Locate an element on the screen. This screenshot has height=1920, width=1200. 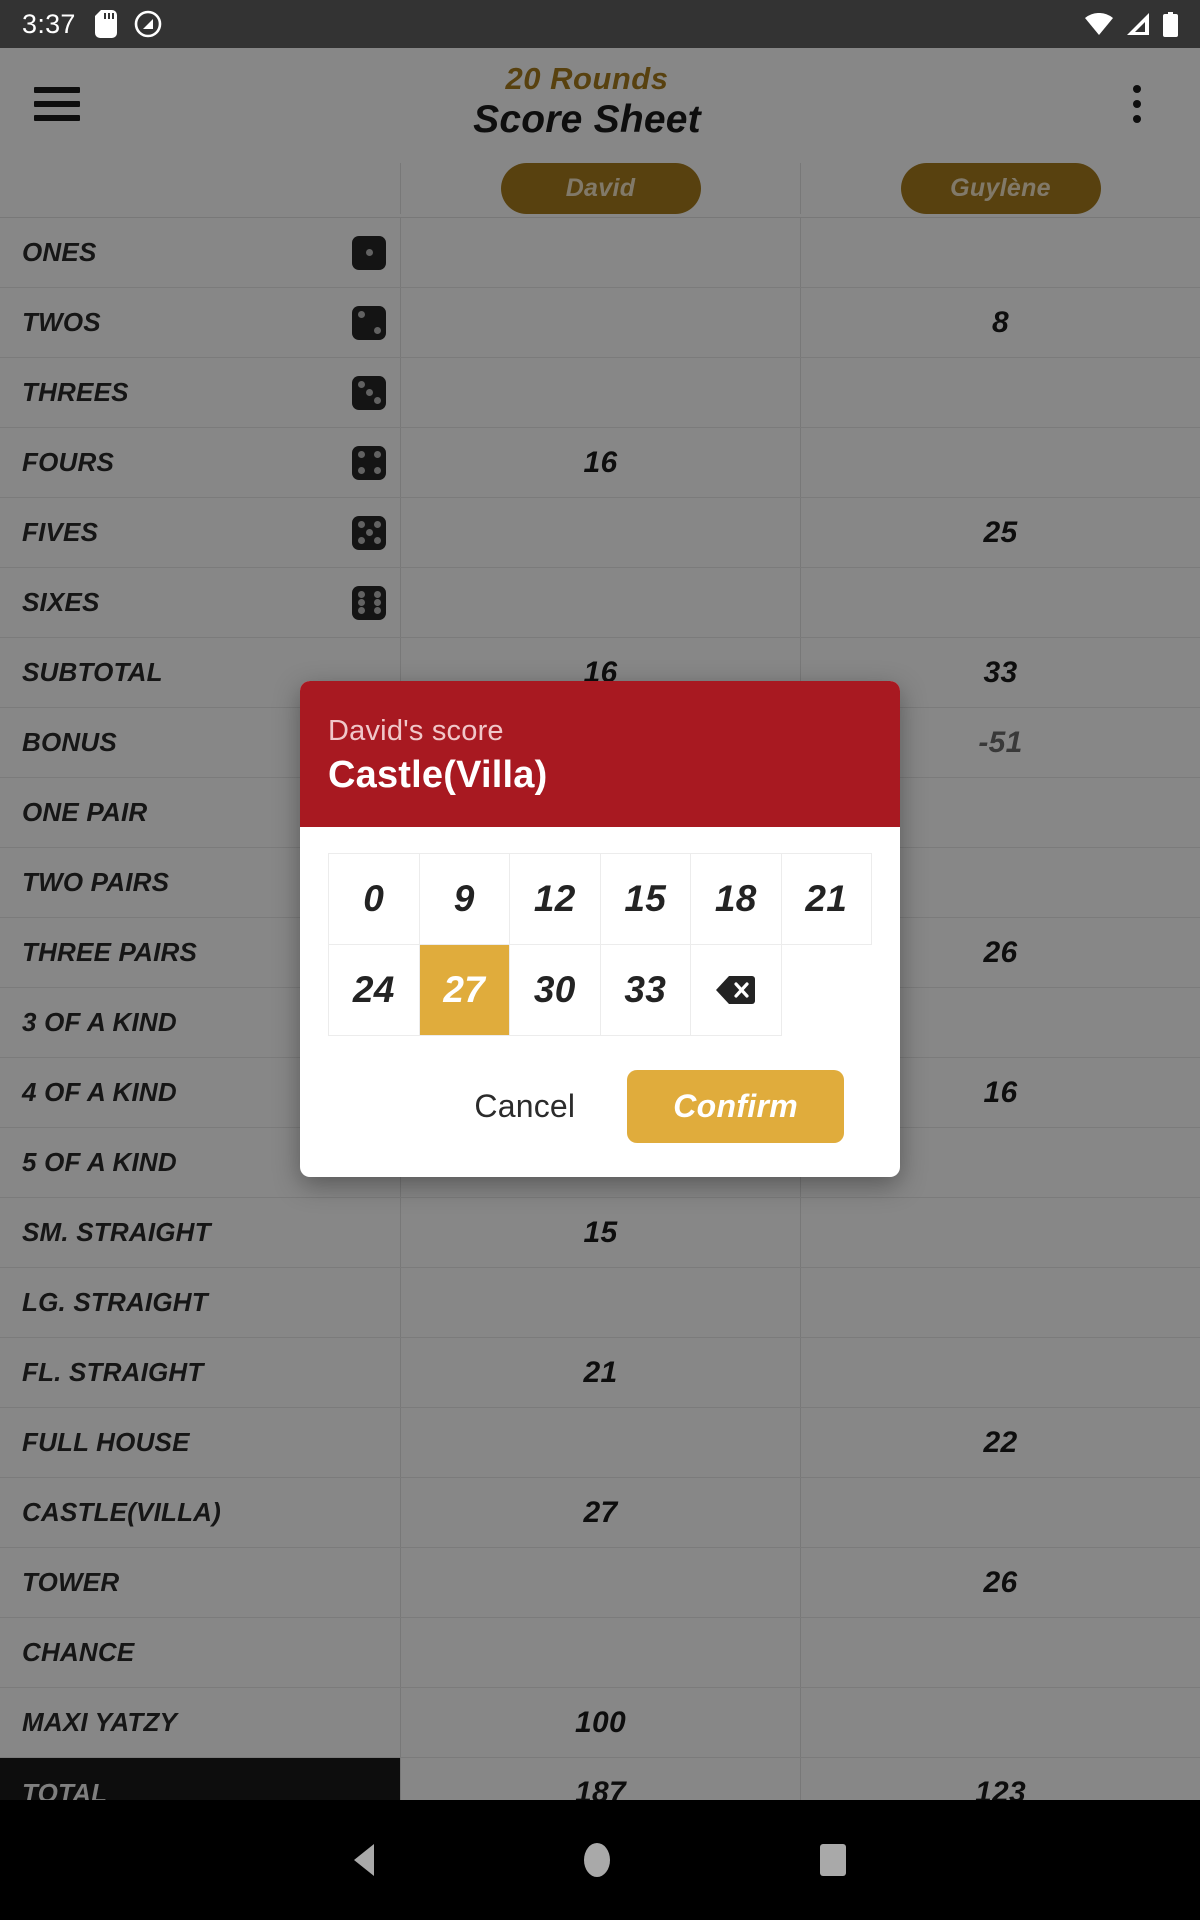
do-not-disturb-icon is located at coordinates (148, 24).